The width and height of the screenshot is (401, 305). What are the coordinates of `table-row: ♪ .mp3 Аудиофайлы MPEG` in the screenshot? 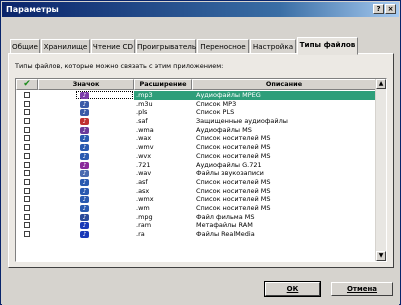 It's located at (196, 95).